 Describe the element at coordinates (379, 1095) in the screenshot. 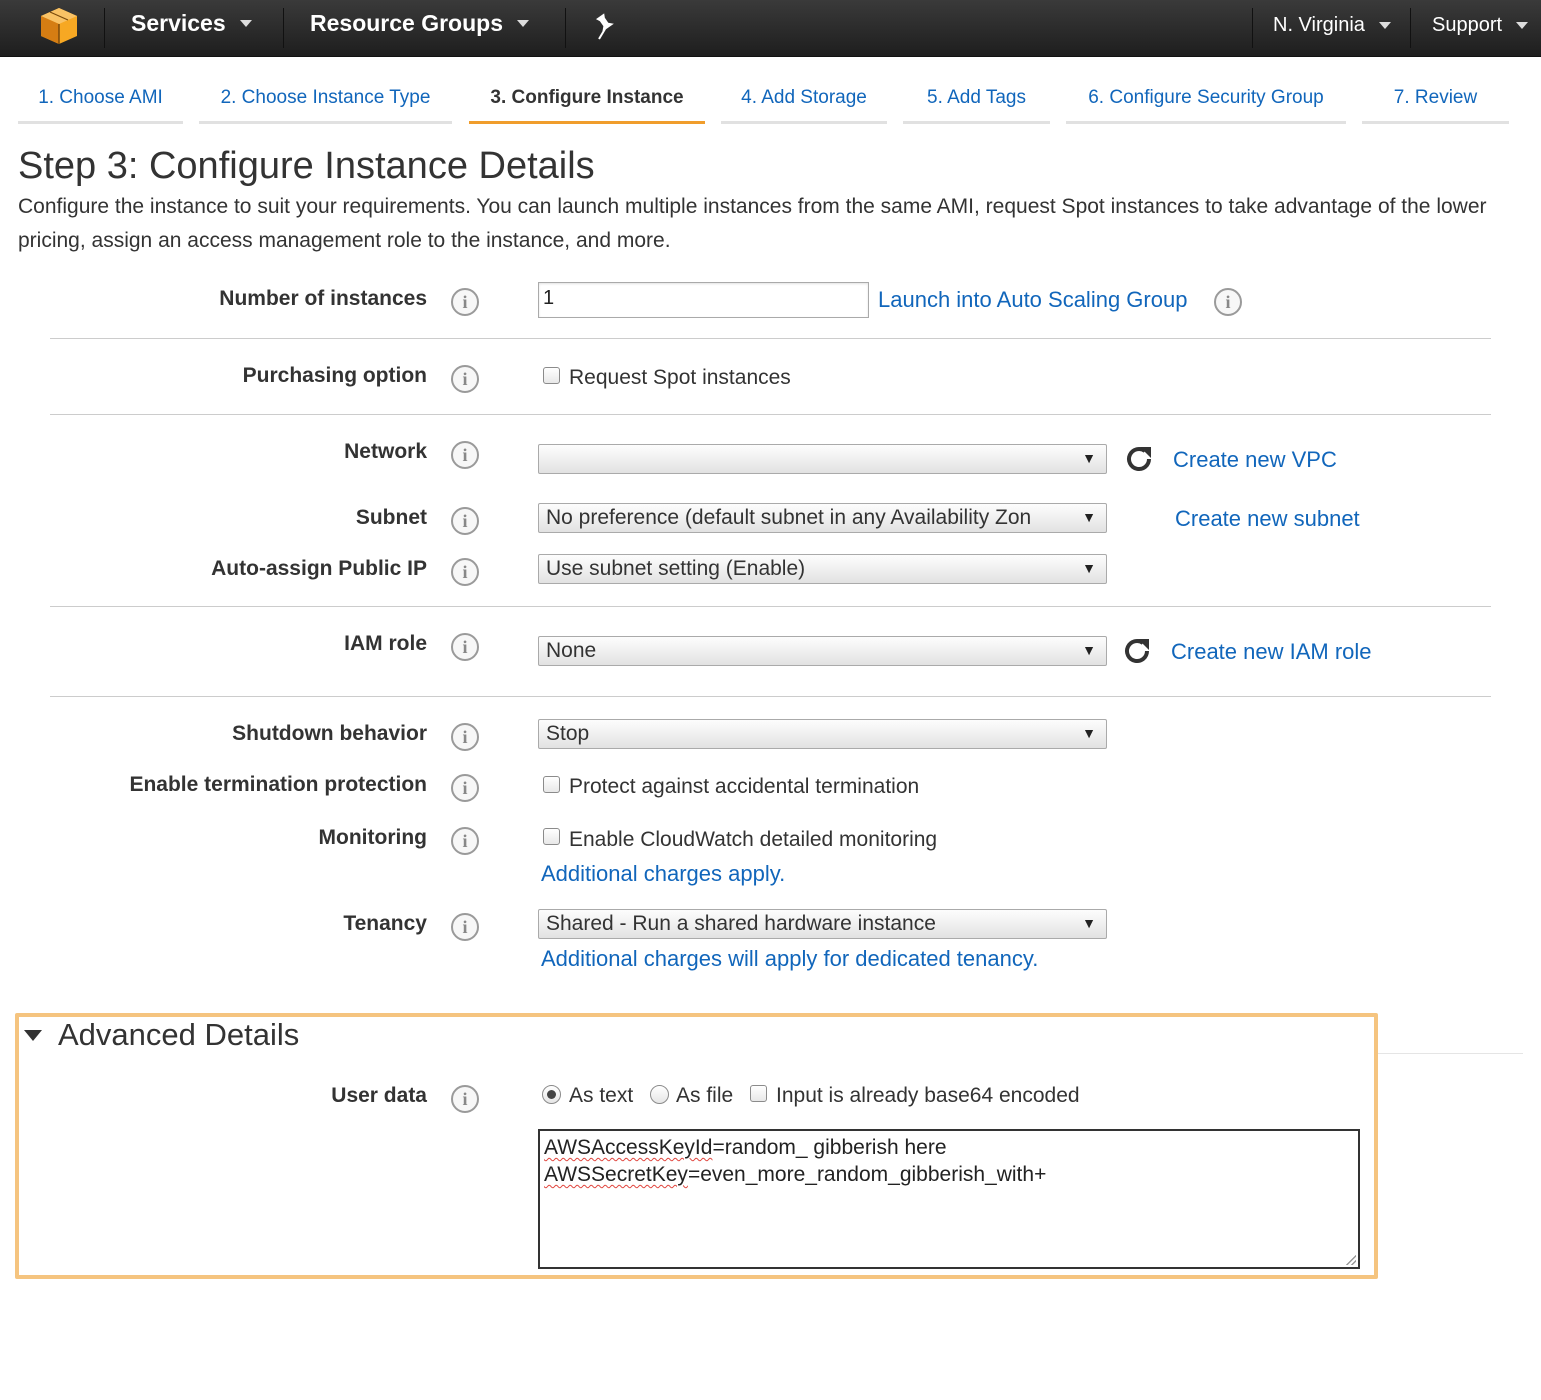

I see `user-data-label: User data` at that location.